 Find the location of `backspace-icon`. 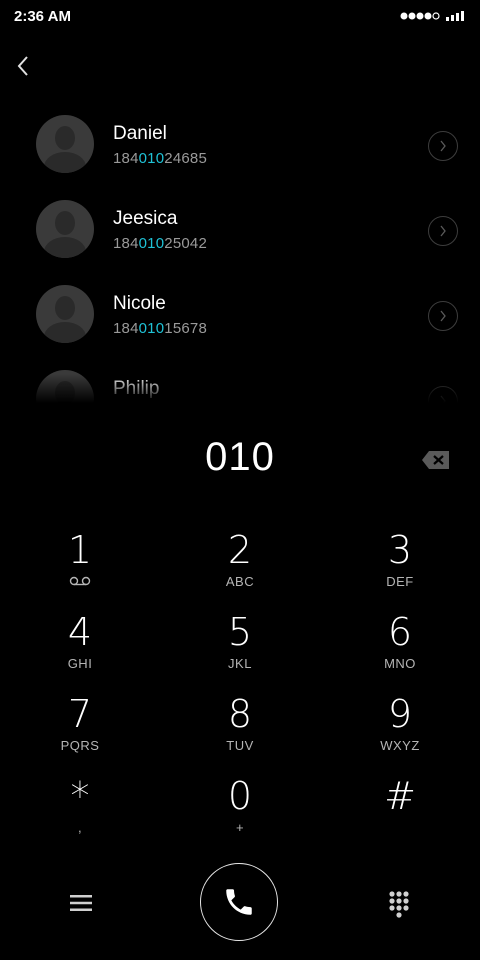

backspace-icon is located at coordinates (435, 460).